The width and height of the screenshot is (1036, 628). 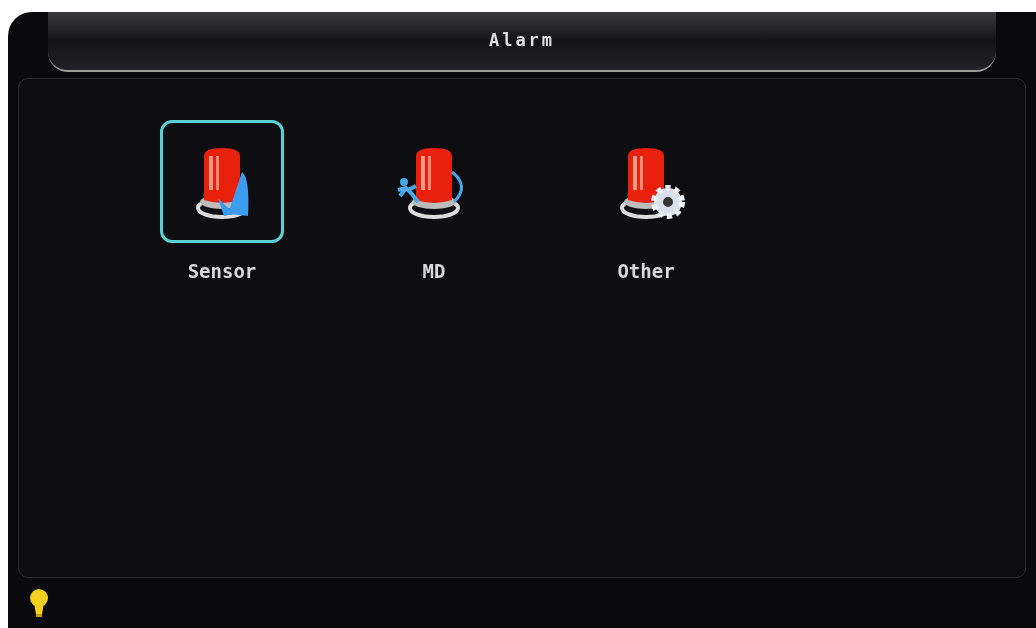 What do you see at coordinates (646, 271) in the screenshot?
I see `item-label: Other` at bounding box center [646, 271].